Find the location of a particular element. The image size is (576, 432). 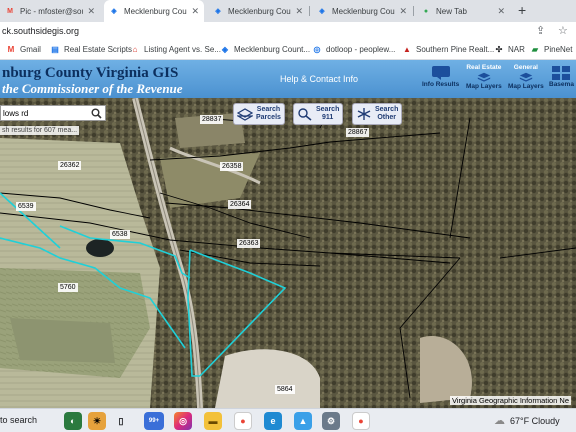

search-icon is located at coordinates (96, 113).